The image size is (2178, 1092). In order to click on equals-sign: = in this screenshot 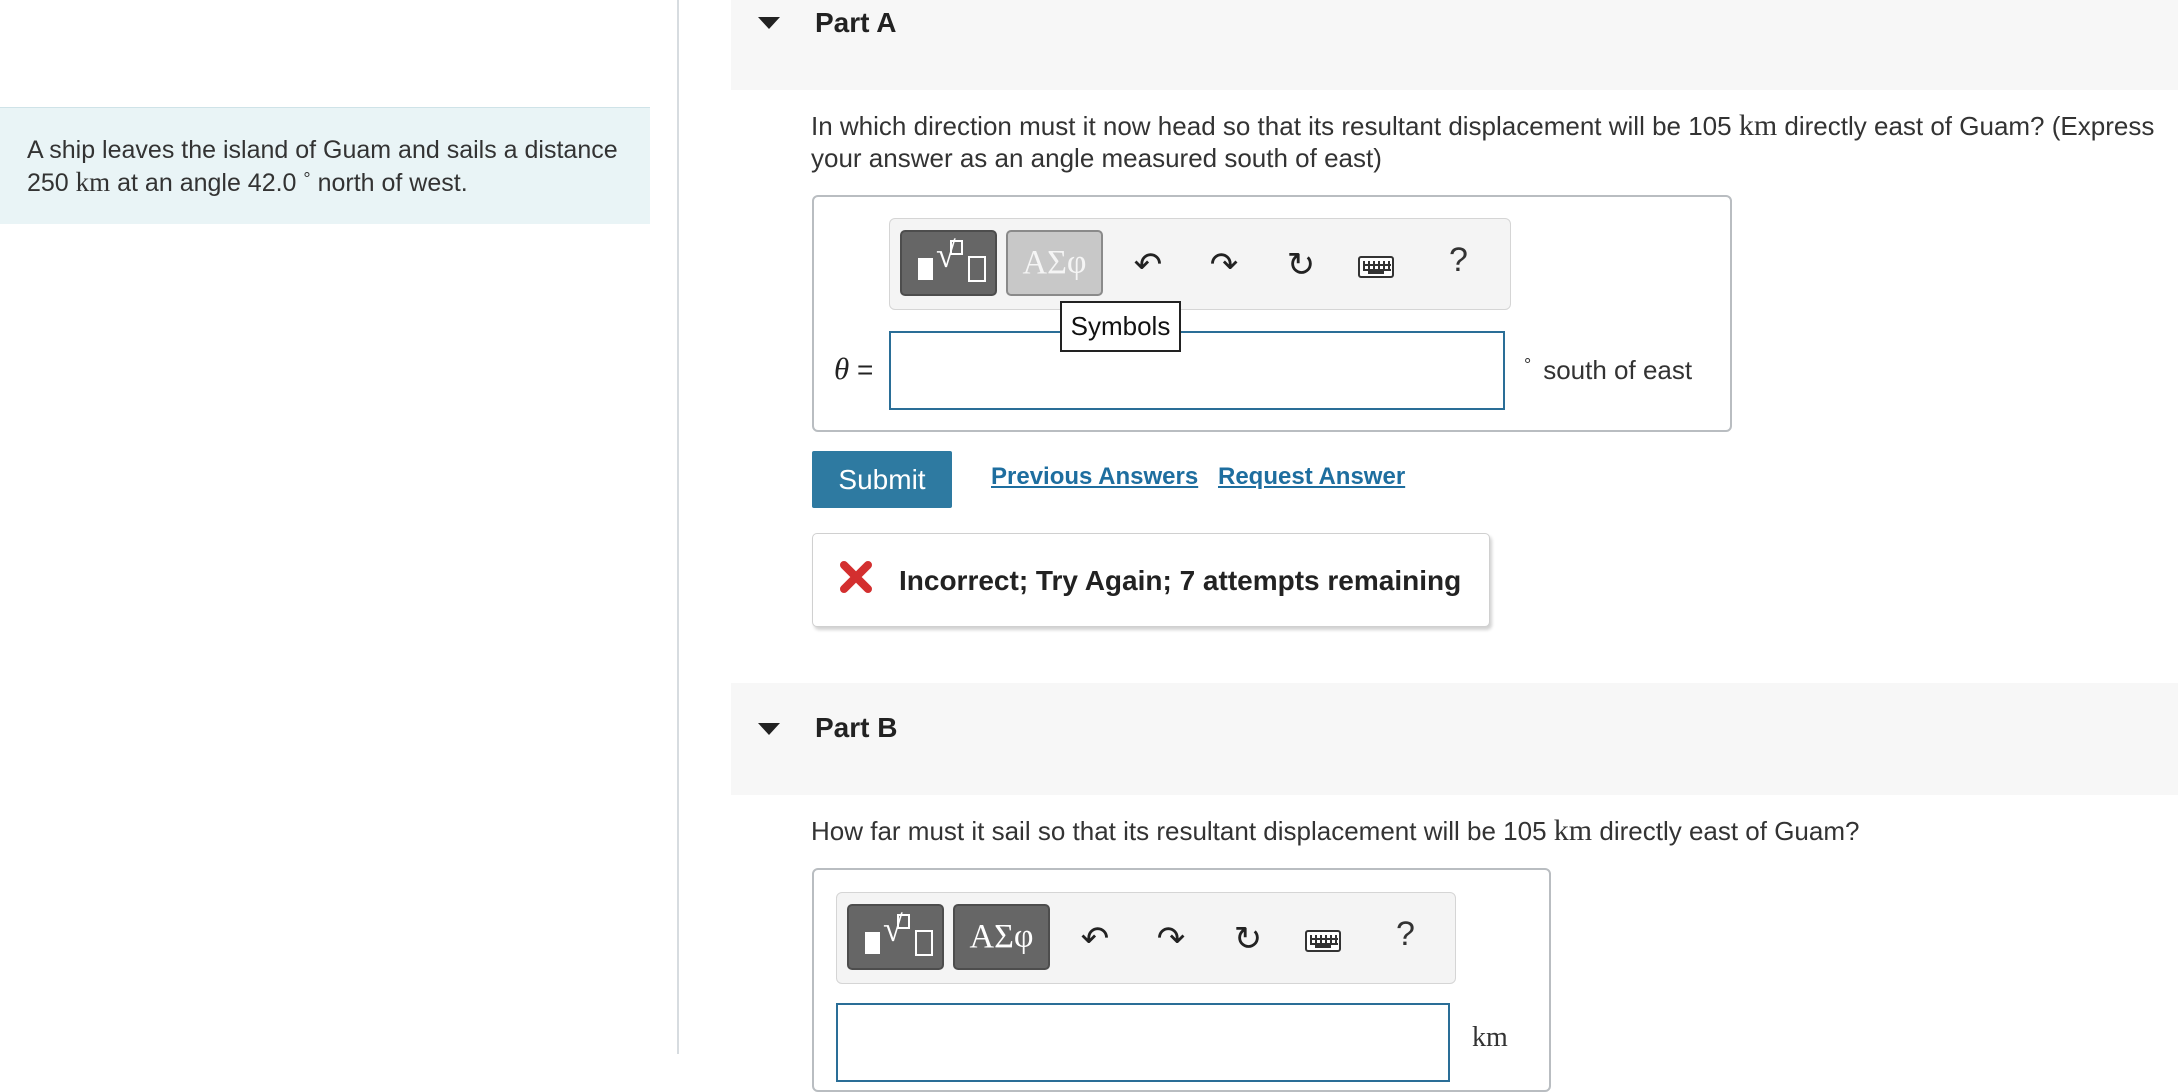, I will do `click(865, 369)`.